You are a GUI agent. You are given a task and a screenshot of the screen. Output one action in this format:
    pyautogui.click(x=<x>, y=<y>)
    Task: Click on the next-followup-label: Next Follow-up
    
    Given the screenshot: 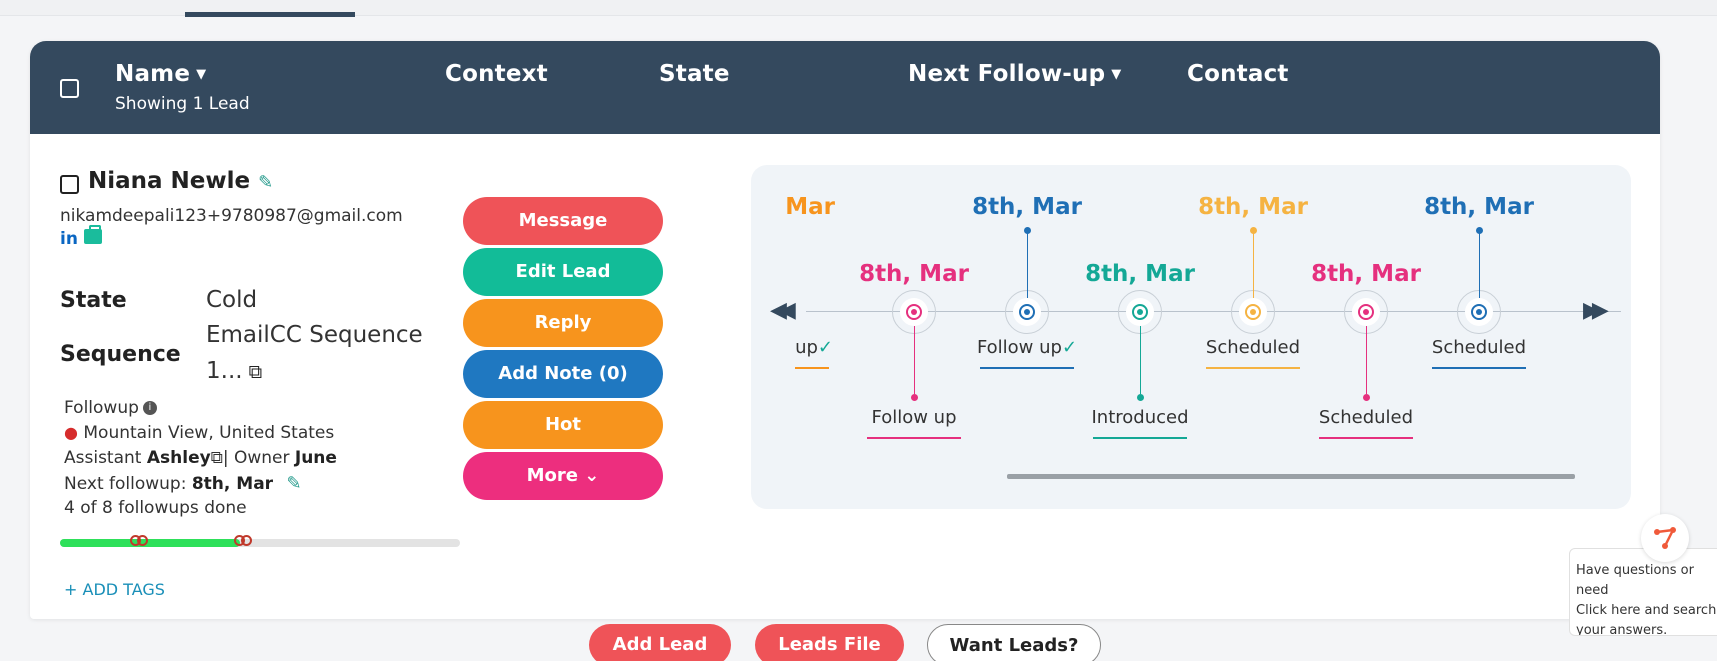 What is the action you would take?
    pyautogui.click(x=1007, y=74)
    